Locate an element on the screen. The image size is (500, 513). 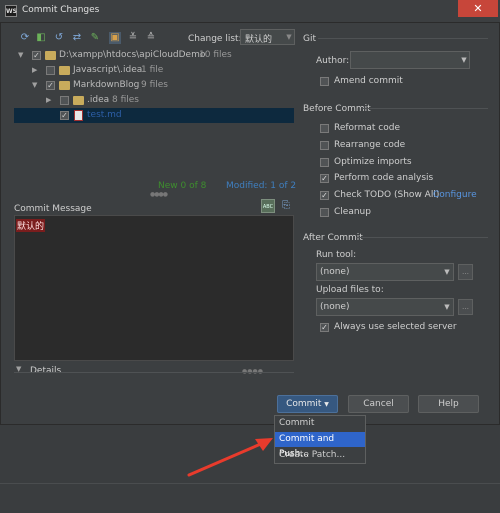
spellcheck-icon: ABC is located at coordinates (268, 206).